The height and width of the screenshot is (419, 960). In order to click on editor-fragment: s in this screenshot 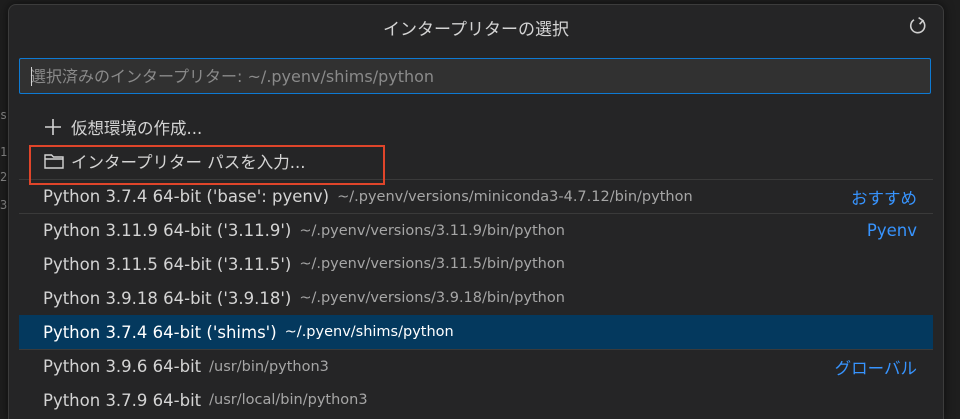, I will do `click(4, 115)`.